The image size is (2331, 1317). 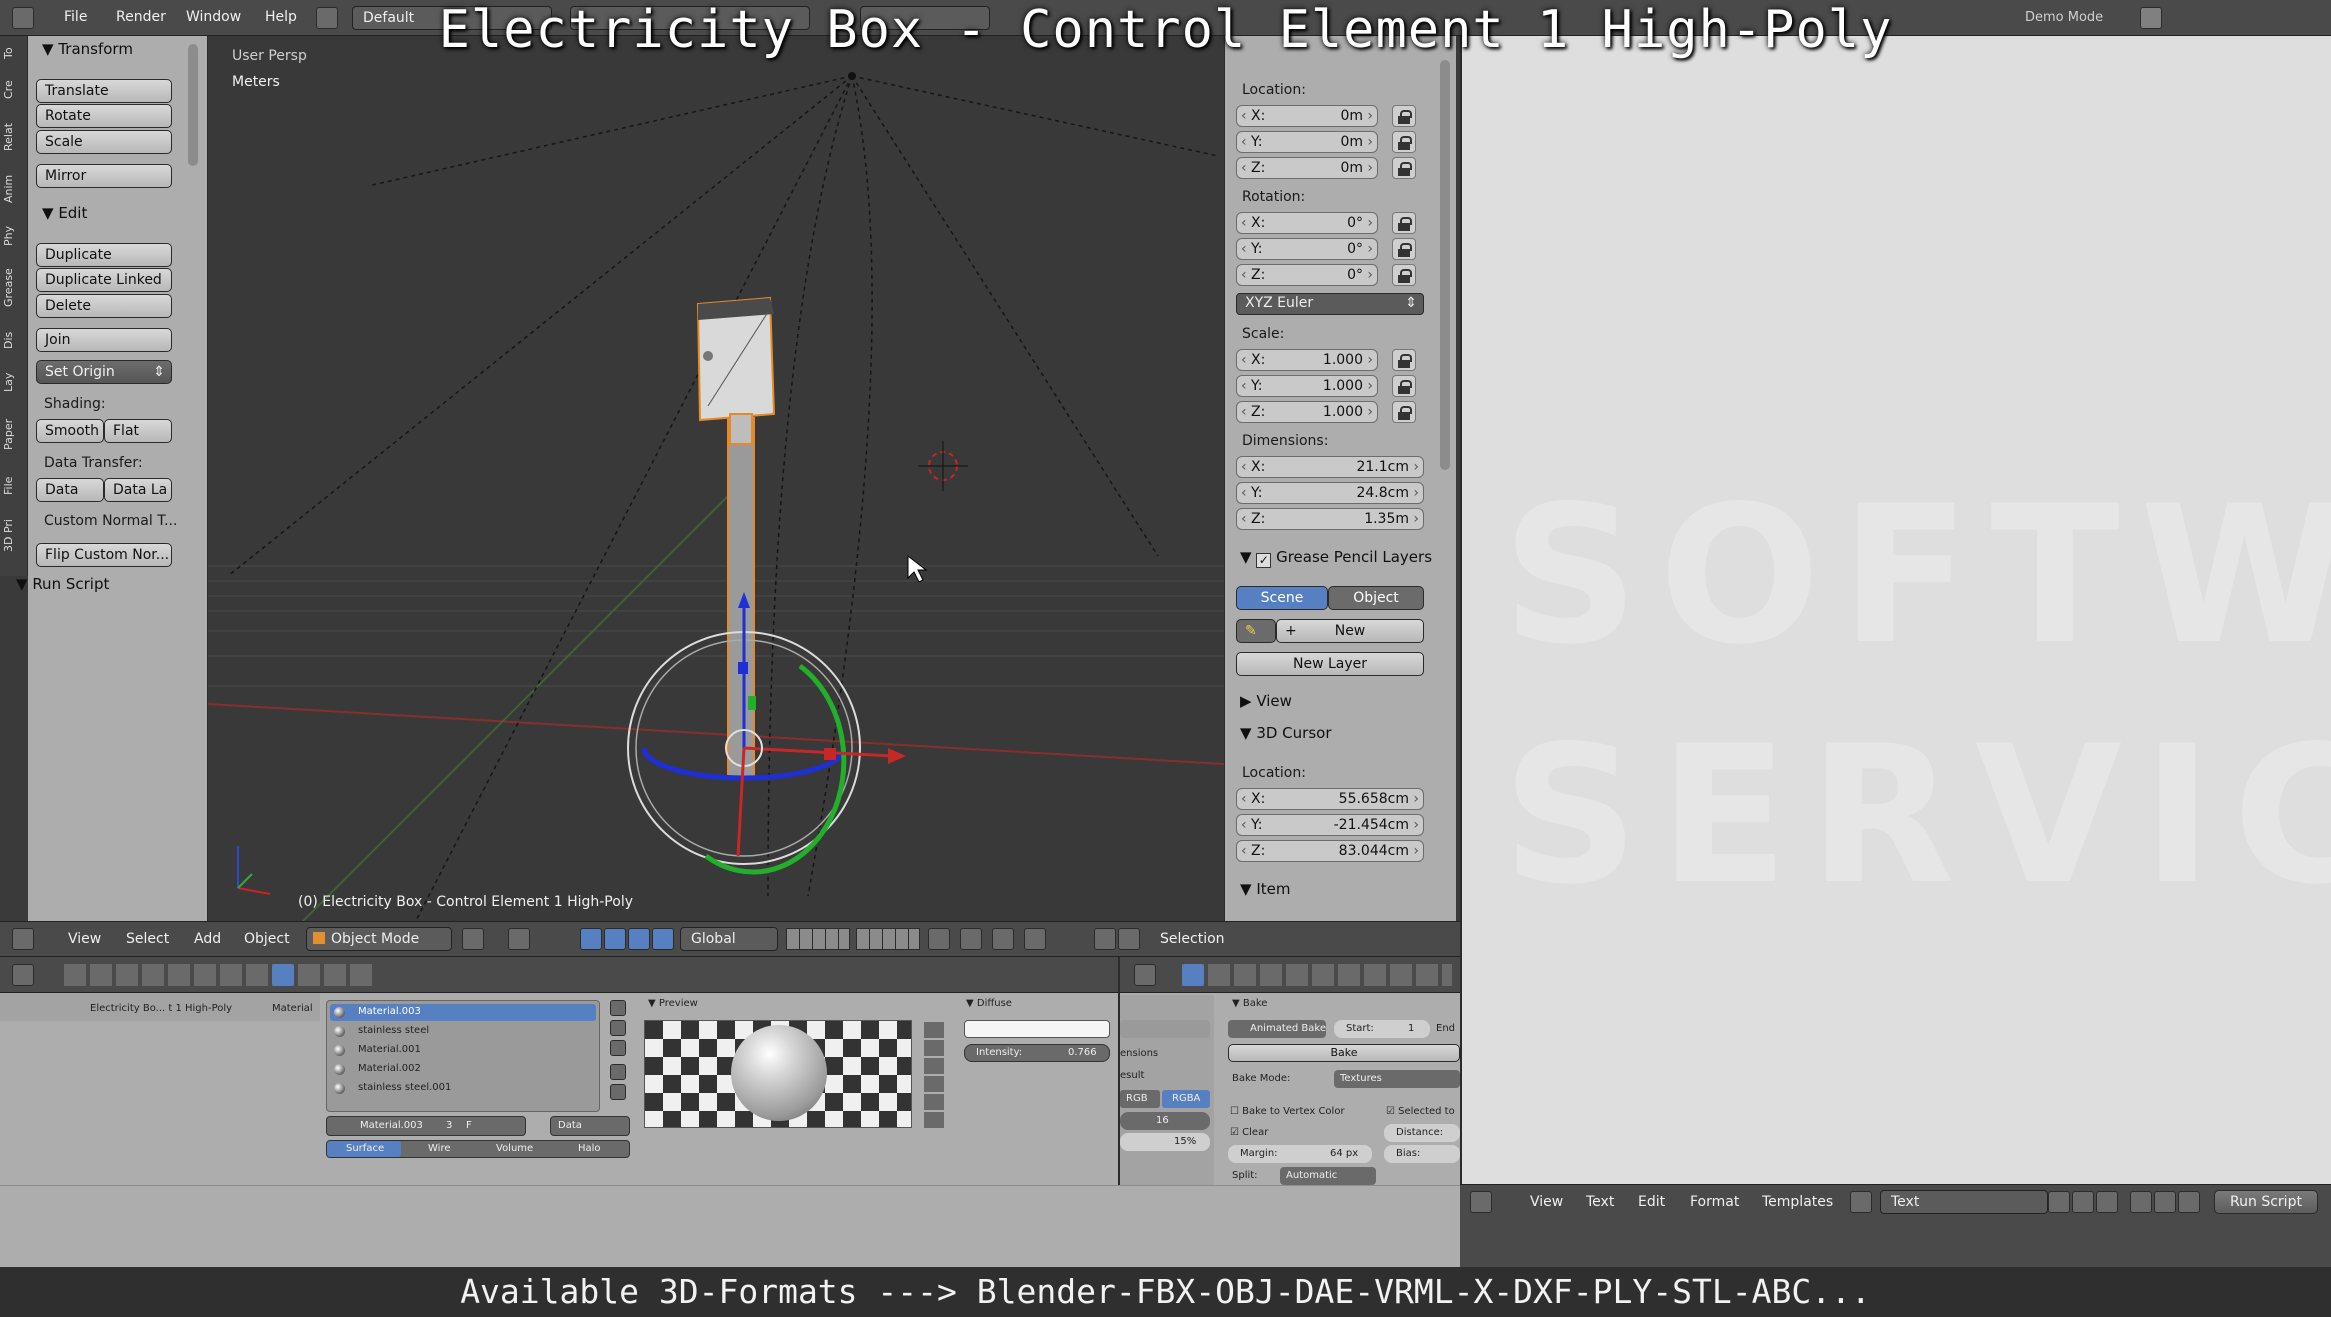 I want to click on vp-menu-view: View, so click(x=84, y=939).